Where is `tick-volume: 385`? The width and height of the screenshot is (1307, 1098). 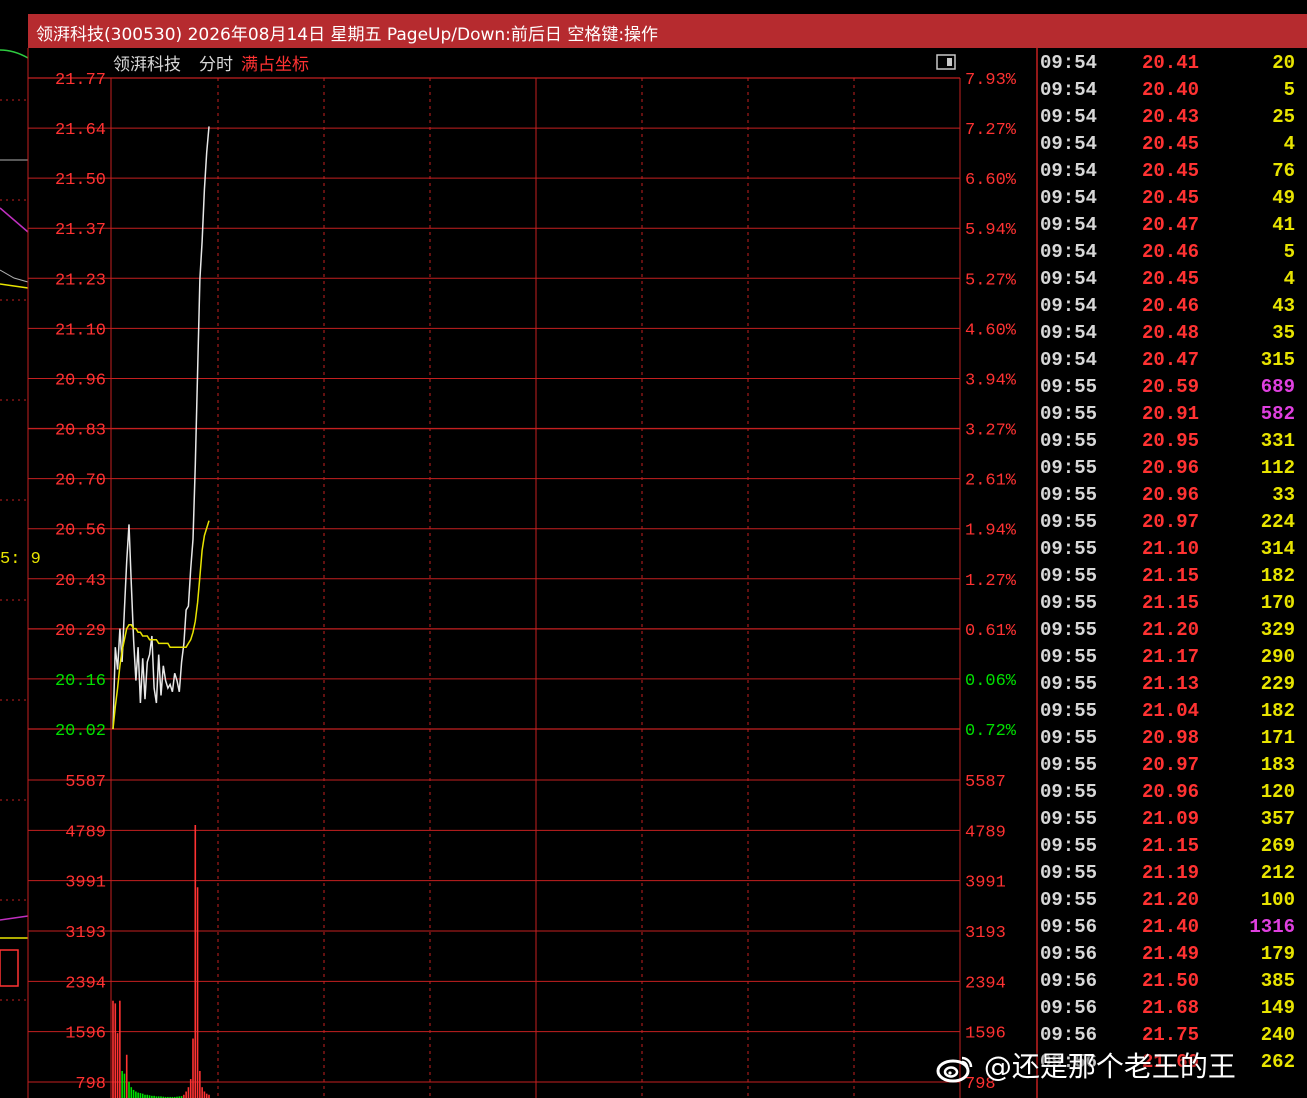
tick-volume: 385 is located at coordinates (1278, 981).